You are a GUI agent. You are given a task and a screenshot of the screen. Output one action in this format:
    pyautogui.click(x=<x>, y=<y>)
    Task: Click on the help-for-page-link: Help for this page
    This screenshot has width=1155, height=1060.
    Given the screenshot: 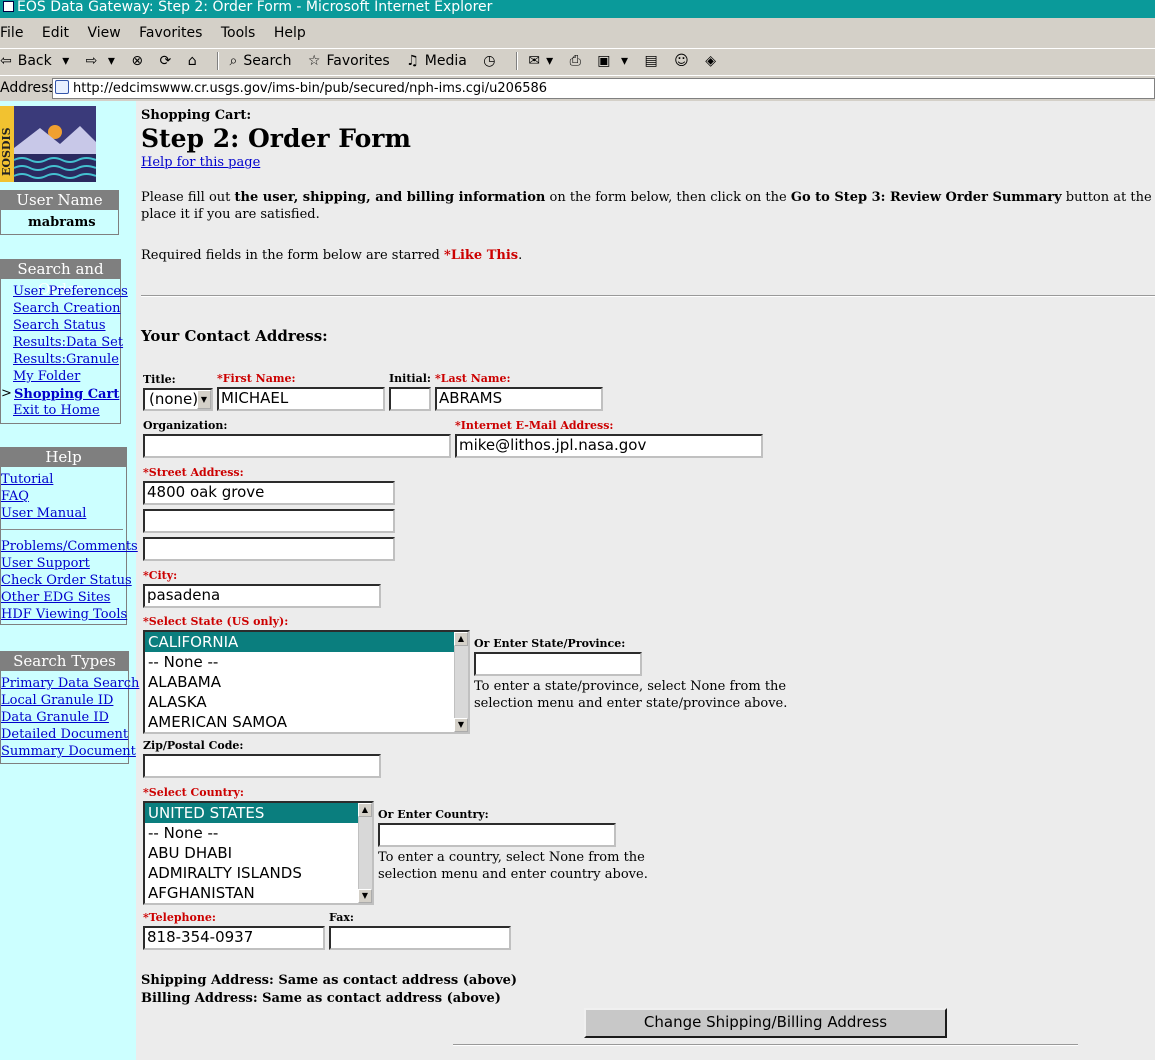 What is the action you would take?
    pyautogui.click(x=200, y=162)
    